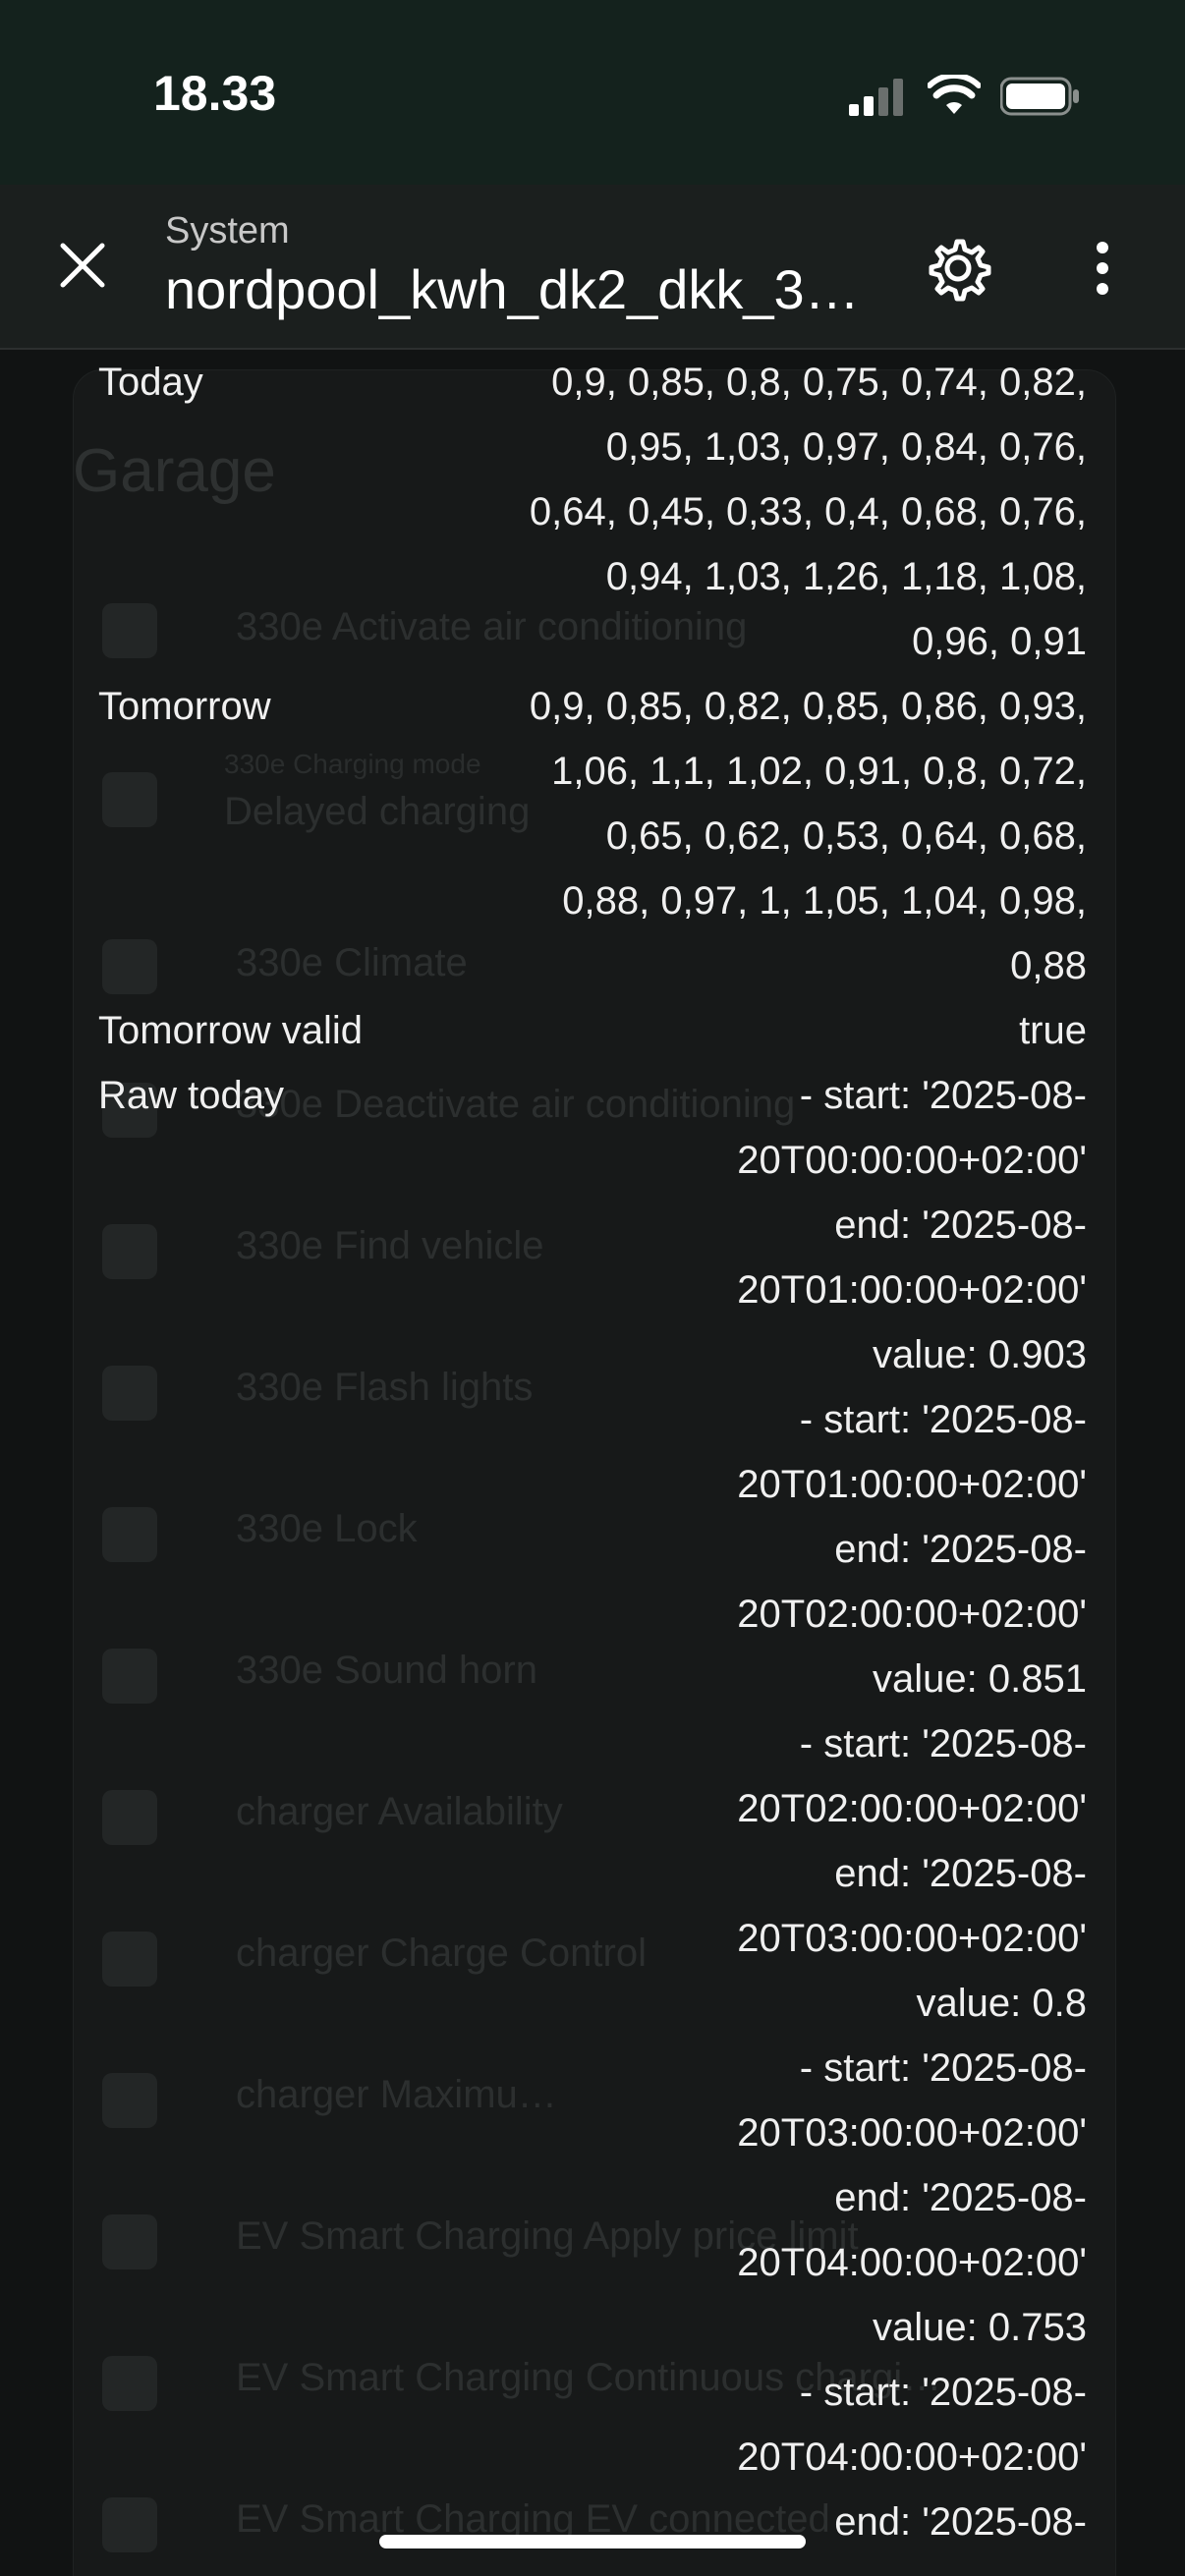 This screenshot has height=2576, width=1185. I want to click on value-line: 0,96, 0,91, so click(1000, 641).